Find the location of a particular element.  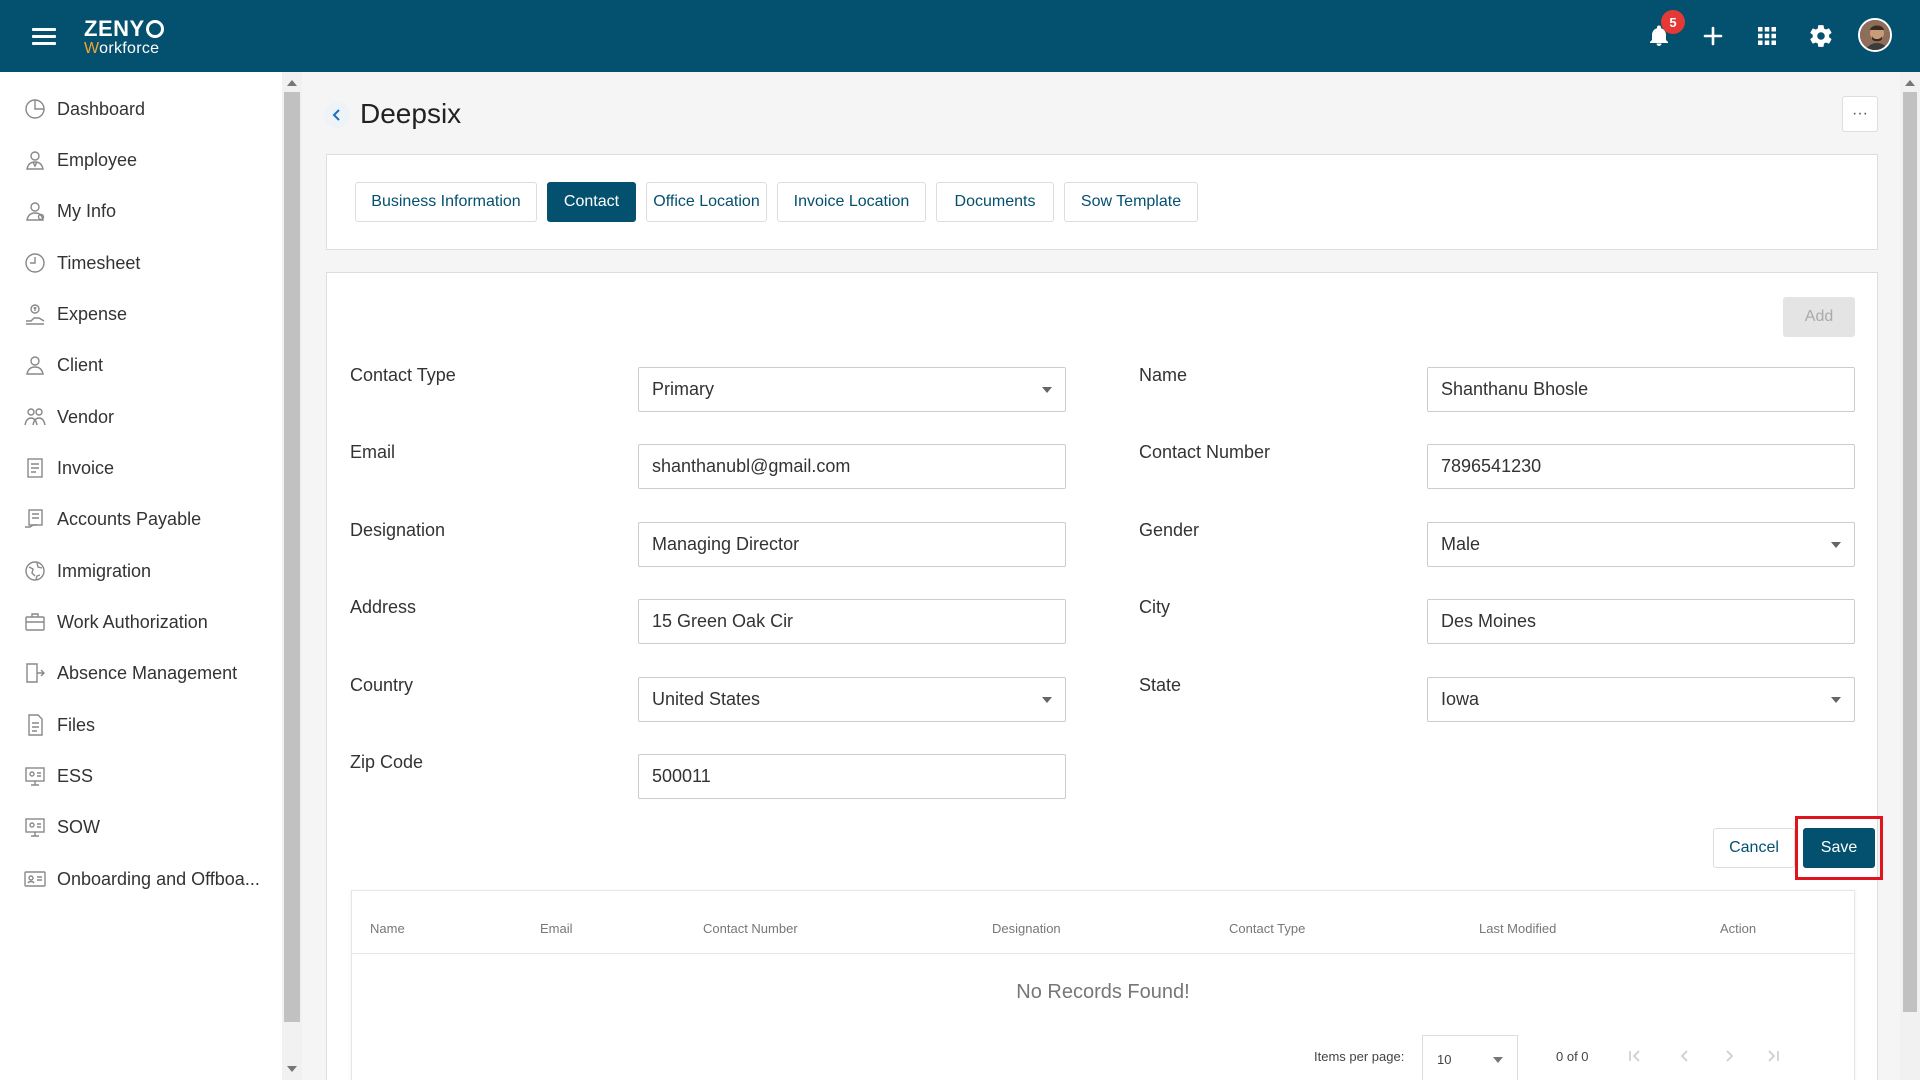

column-header-action: Action is located at coordinates (1738, 928).